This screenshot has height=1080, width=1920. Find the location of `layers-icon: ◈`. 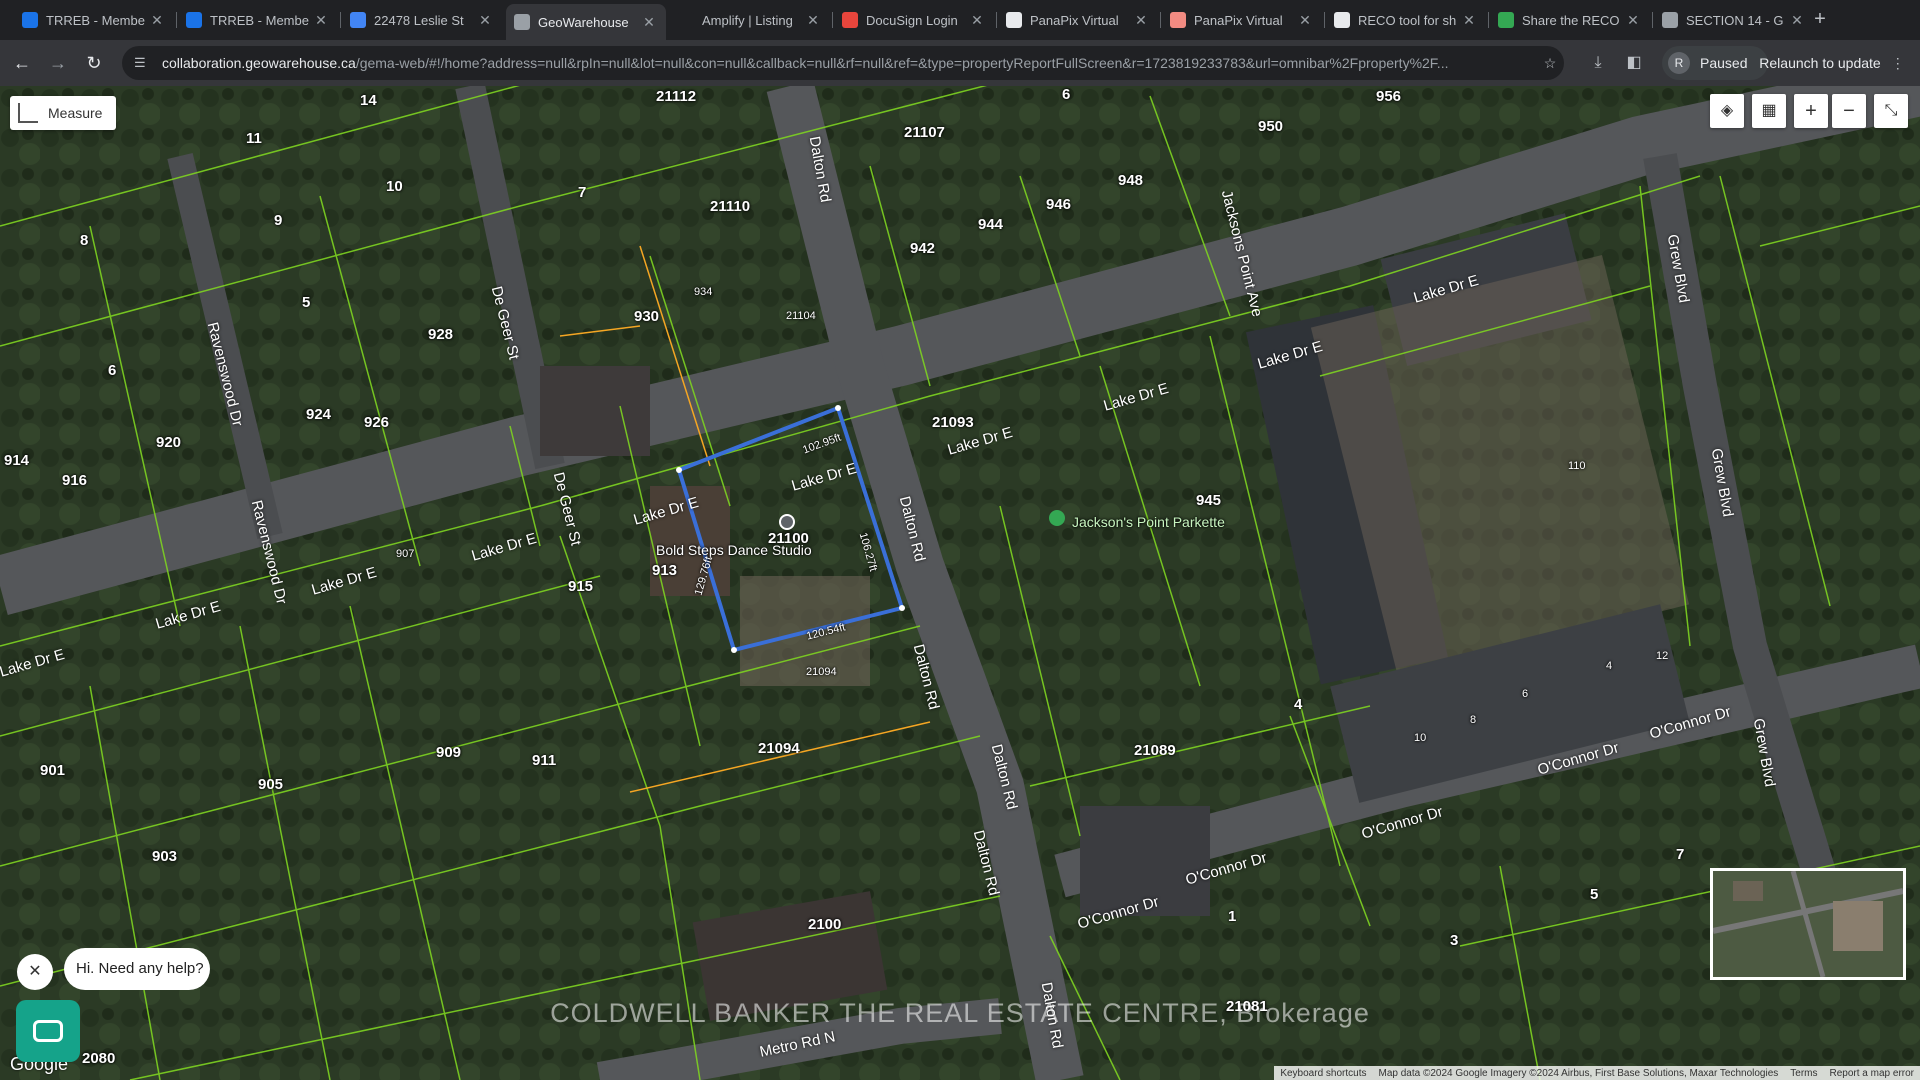

layers-icon: ◈ is located at coordinates (1727, 110).